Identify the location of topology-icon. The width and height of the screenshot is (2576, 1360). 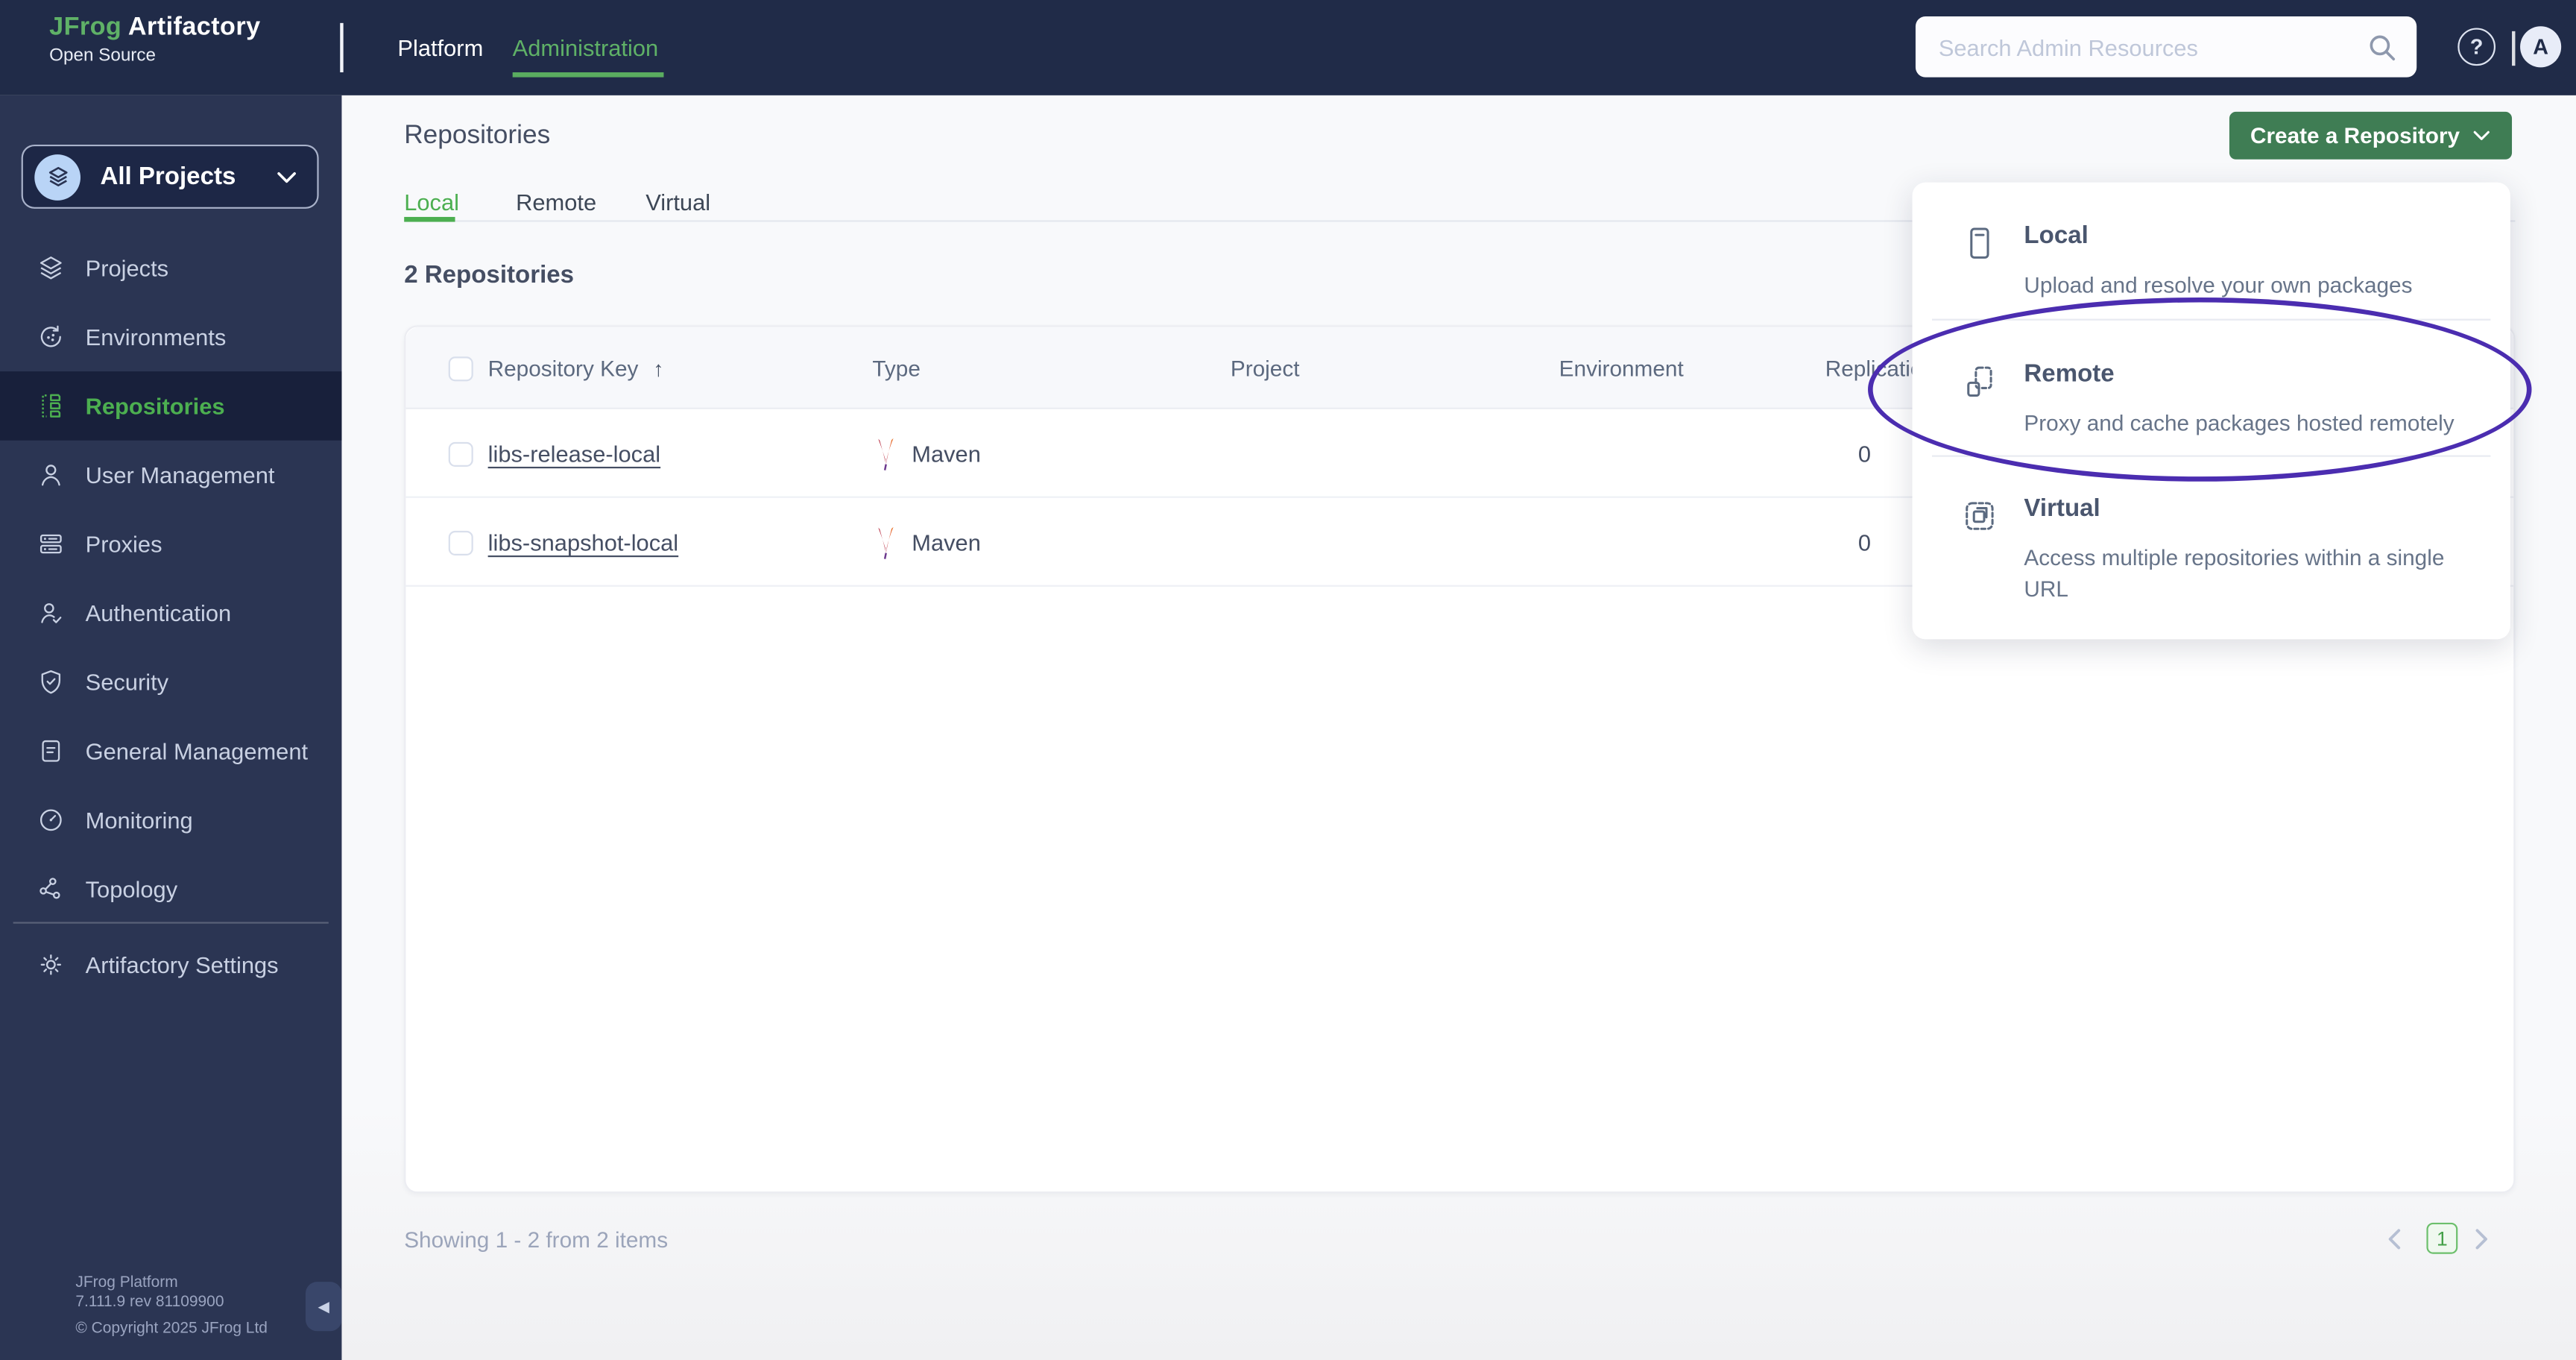
(51, 889).